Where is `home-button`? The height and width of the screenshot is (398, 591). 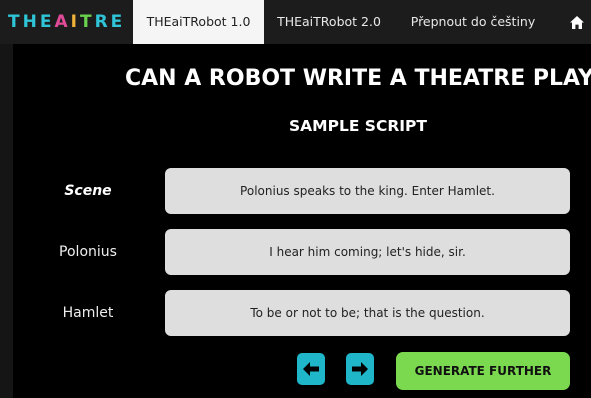
home-button is located at coordinates (577, 22).